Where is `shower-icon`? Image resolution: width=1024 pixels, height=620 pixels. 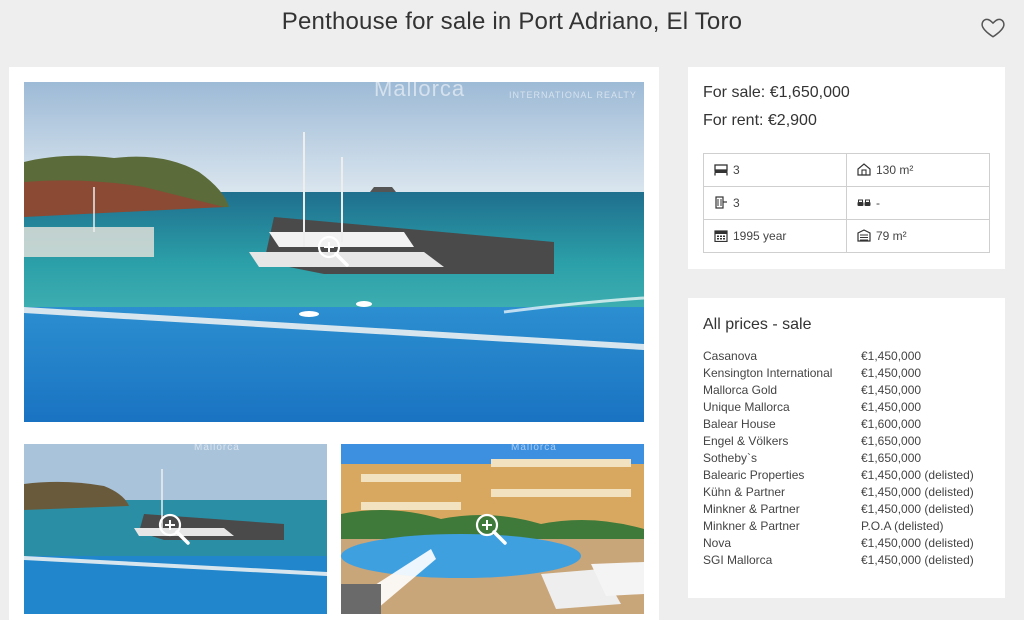 shower-icon is located at coordinates (721, 202).